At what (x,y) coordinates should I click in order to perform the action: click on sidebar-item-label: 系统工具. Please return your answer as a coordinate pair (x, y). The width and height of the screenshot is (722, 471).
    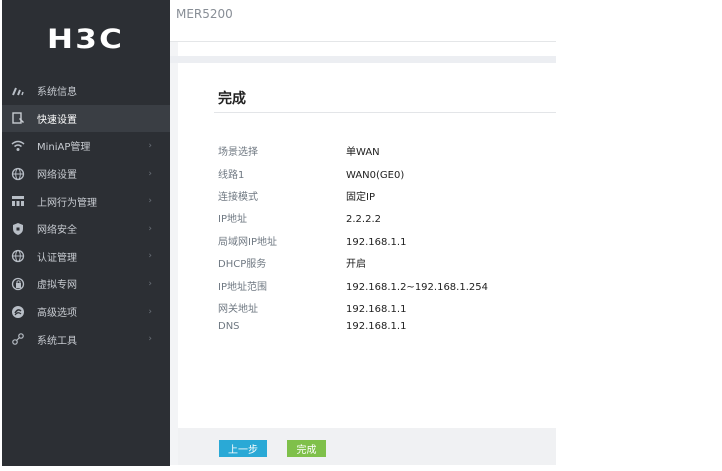
    Looking at the image, I should click on (57, 341).